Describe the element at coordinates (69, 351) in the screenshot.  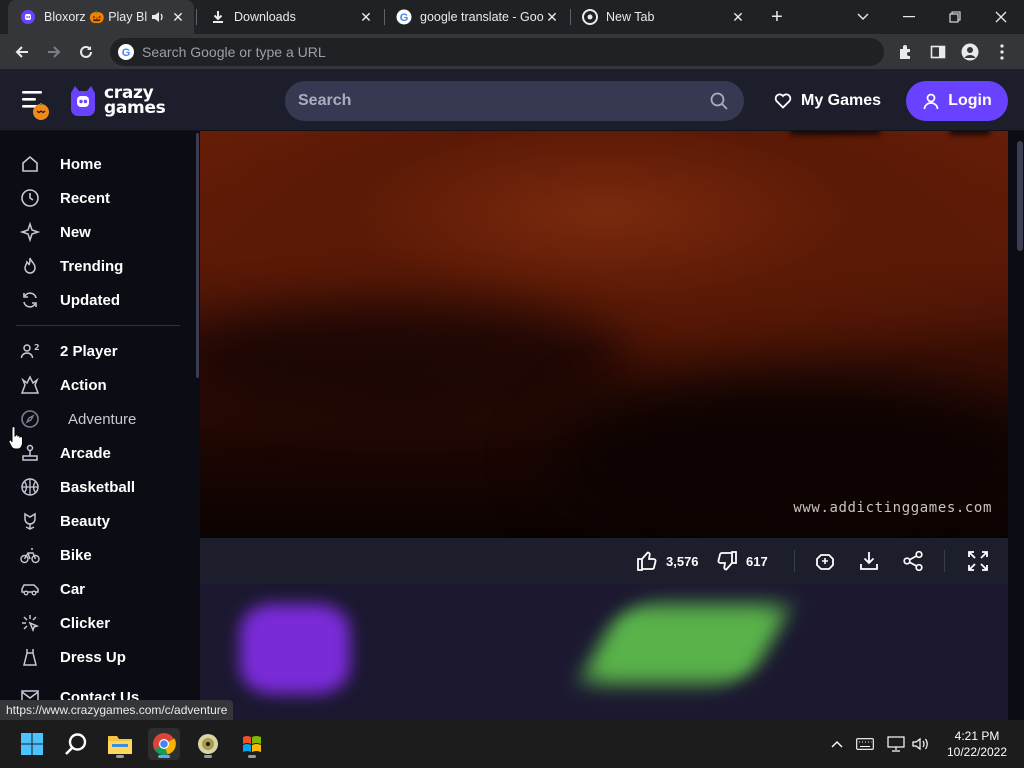
I see `sidebar-item-2-player: 2 2 Player` at that location.